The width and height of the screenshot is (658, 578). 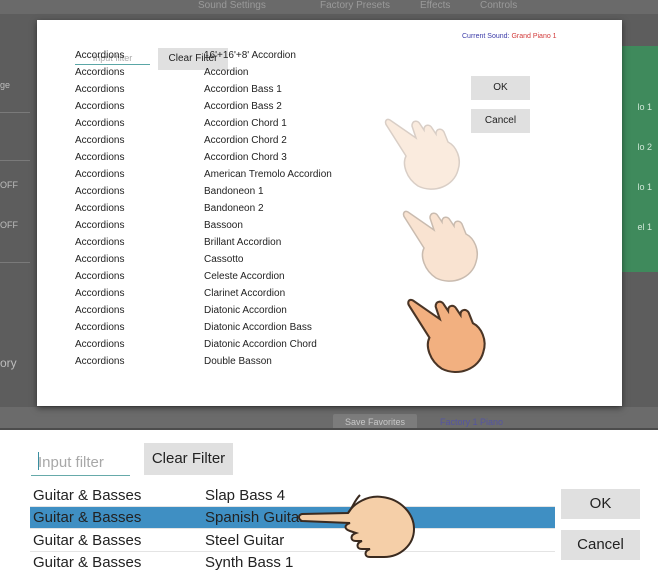 I want to click on sound-name: Diatonic Accordion Chord, so click(x=260, y=344).